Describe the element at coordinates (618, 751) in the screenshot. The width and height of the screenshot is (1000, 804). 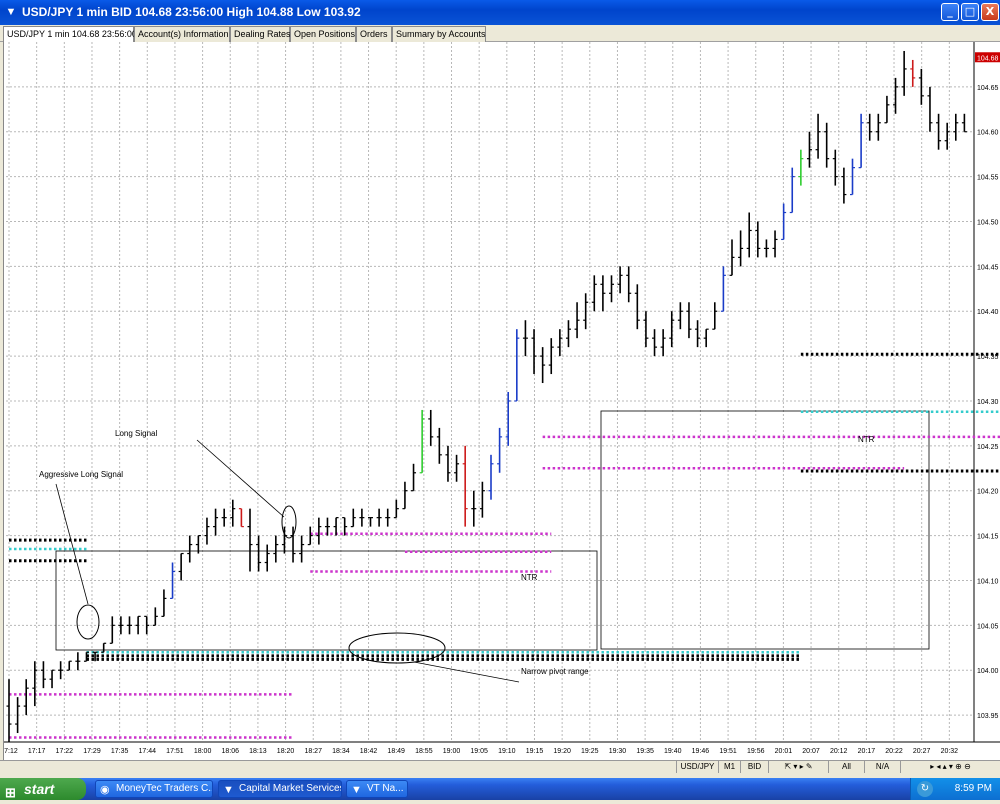
I see `x-tick-label: 19:30` at that location.